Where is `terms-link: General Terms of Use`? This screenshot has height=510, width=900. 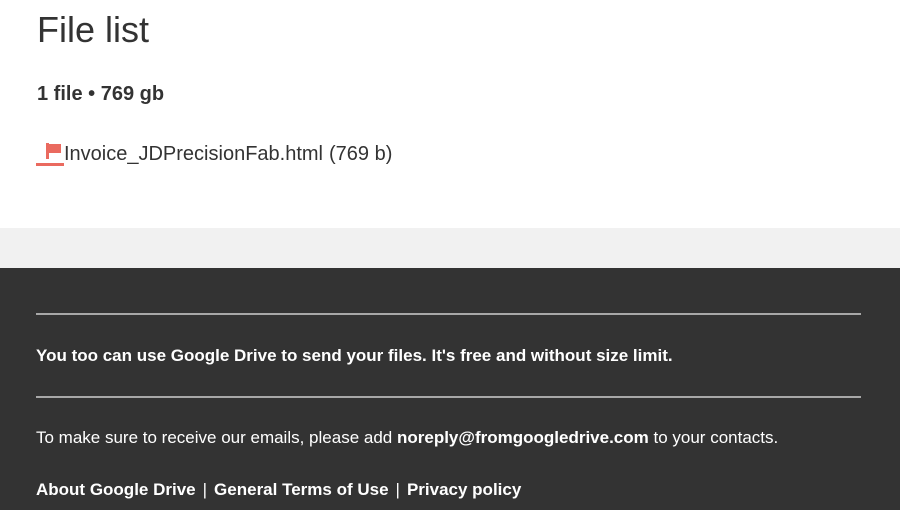 terms-link: General Terms of Use is located at coordinates (301, 490).